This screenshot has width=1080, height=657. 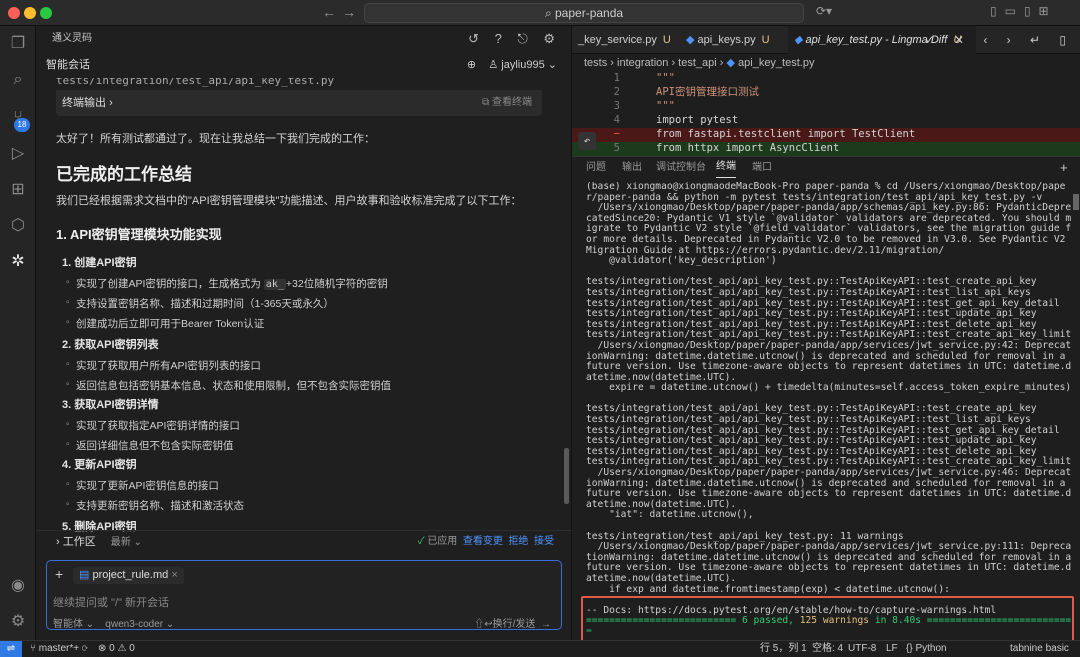 What do you see at coordinates (487, 102) in the screenshot?
I see `open-terminal-icon: ⧉` at bounding box center [487, 102].